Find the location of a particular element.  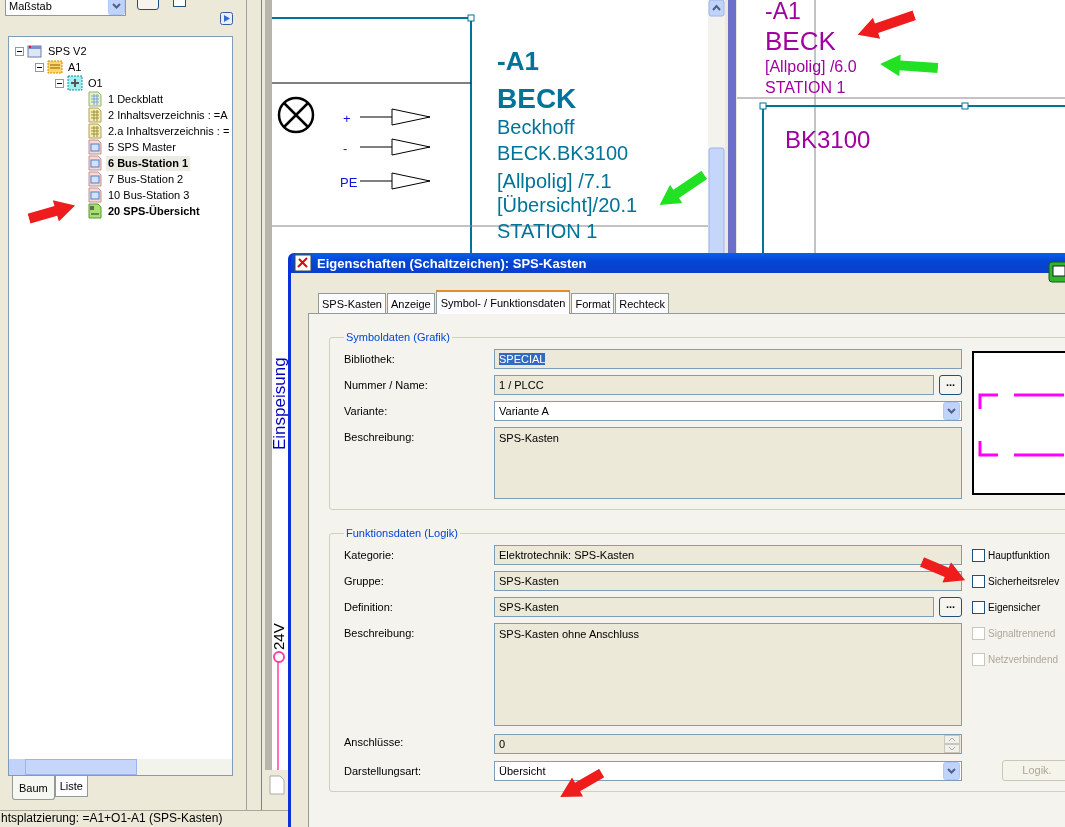

checkbox-label: Eigensicher is located at coordinates (1014, 607).